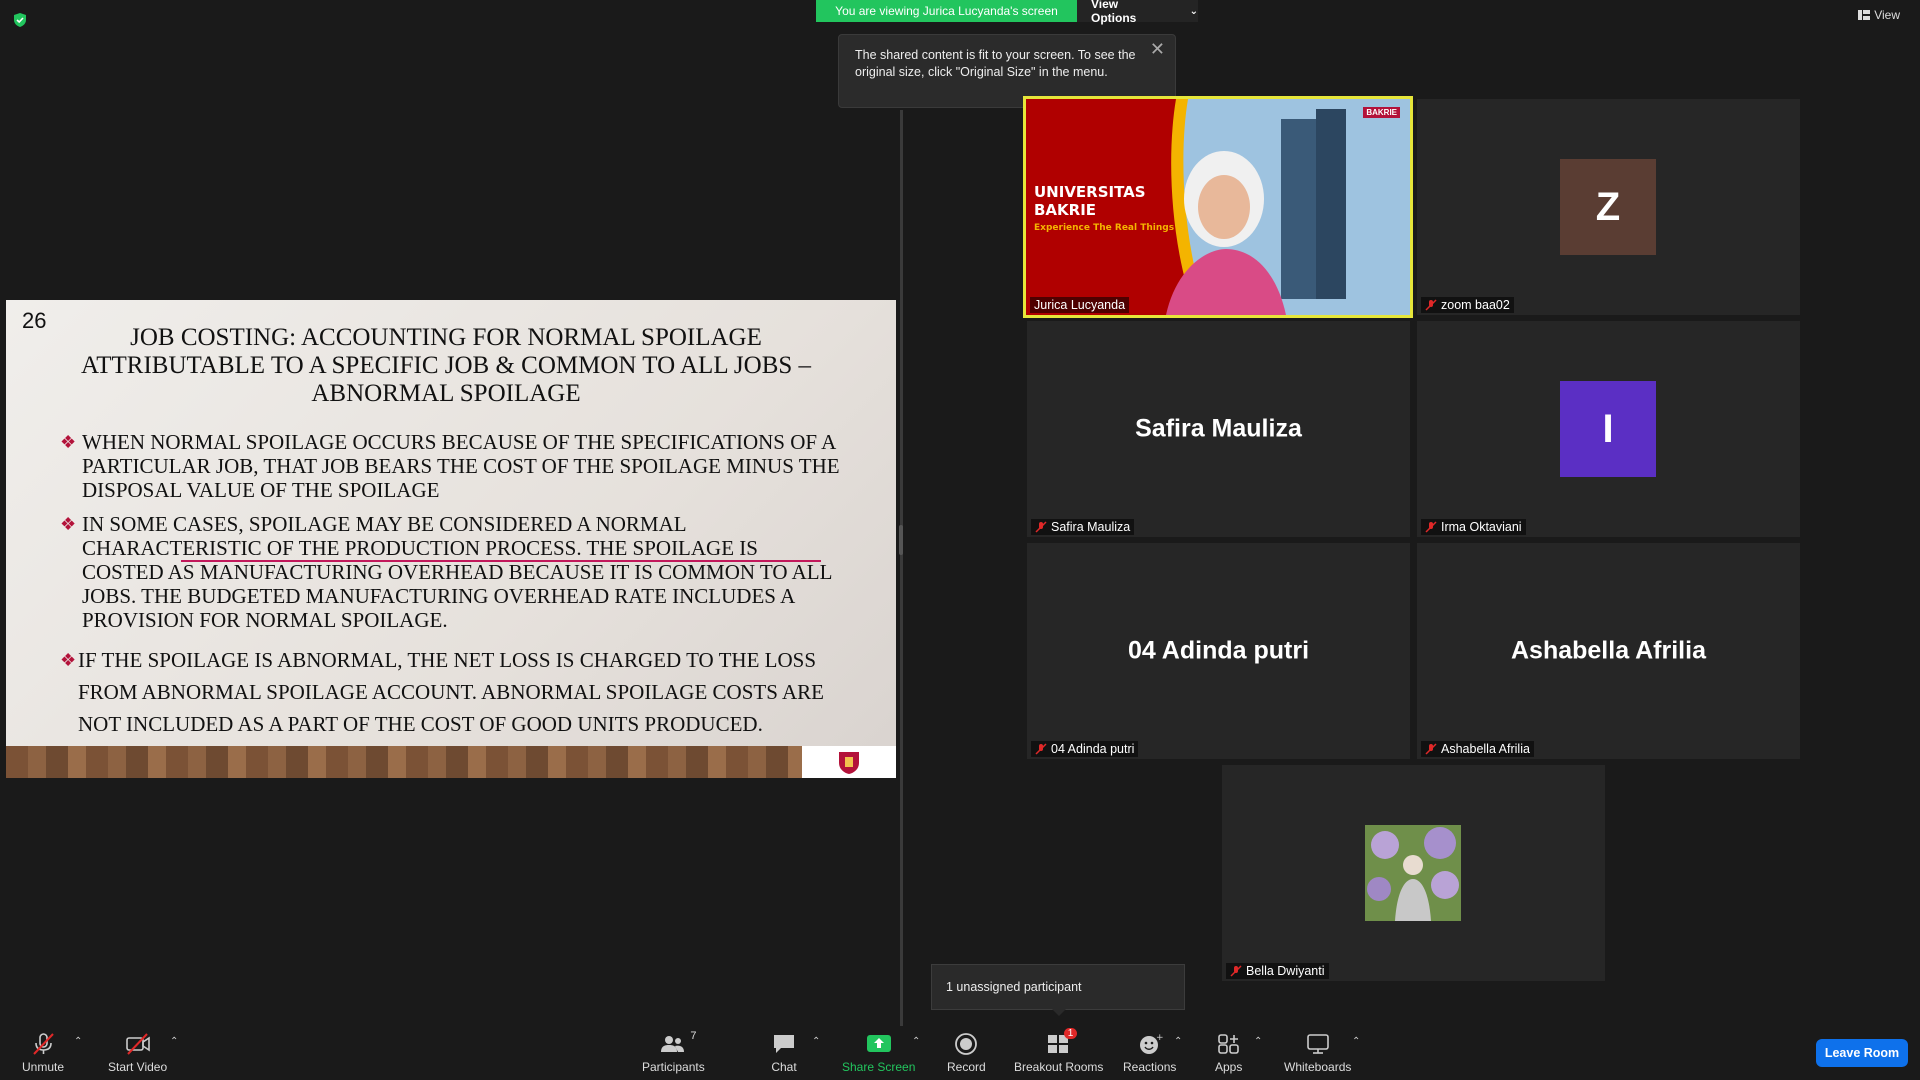 The image size is (1920, 1080). What do you see at coordinates (404, 762) in the screenshot?
I see `wood-floor-decoration` at bounding box center [404, 762].